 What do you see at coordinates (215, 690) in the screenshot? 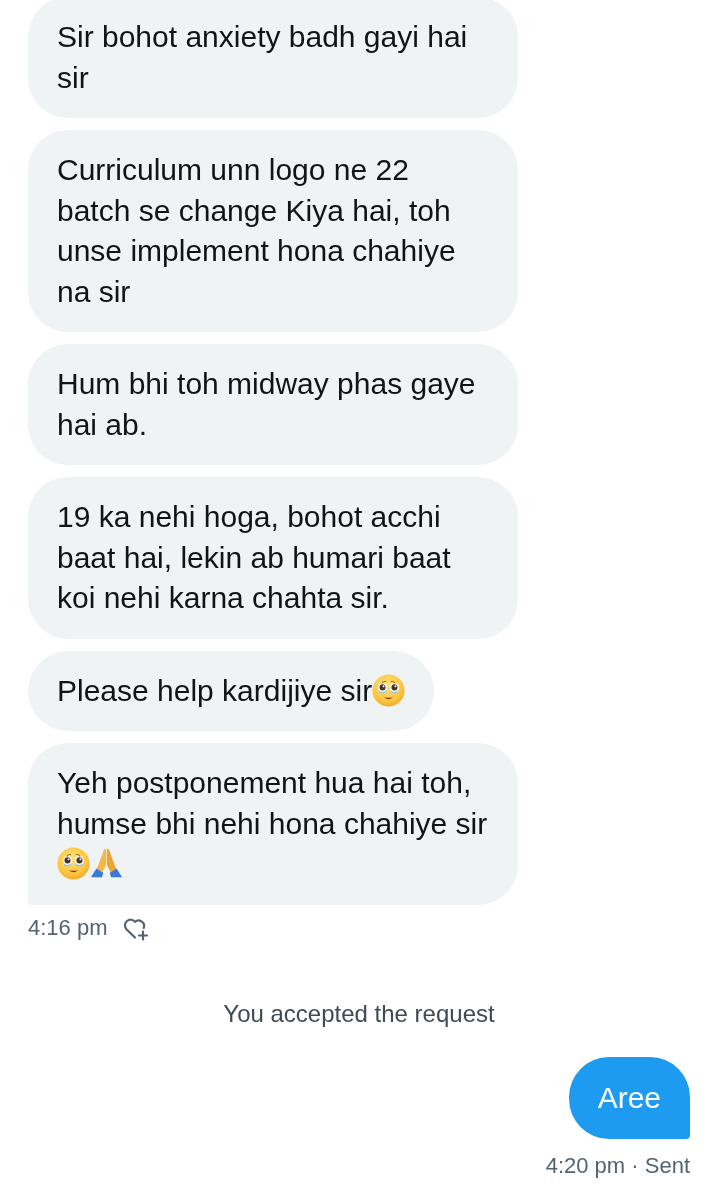
I see `message-text: Please help kardijiye sir` at bounding box center [215, 690].